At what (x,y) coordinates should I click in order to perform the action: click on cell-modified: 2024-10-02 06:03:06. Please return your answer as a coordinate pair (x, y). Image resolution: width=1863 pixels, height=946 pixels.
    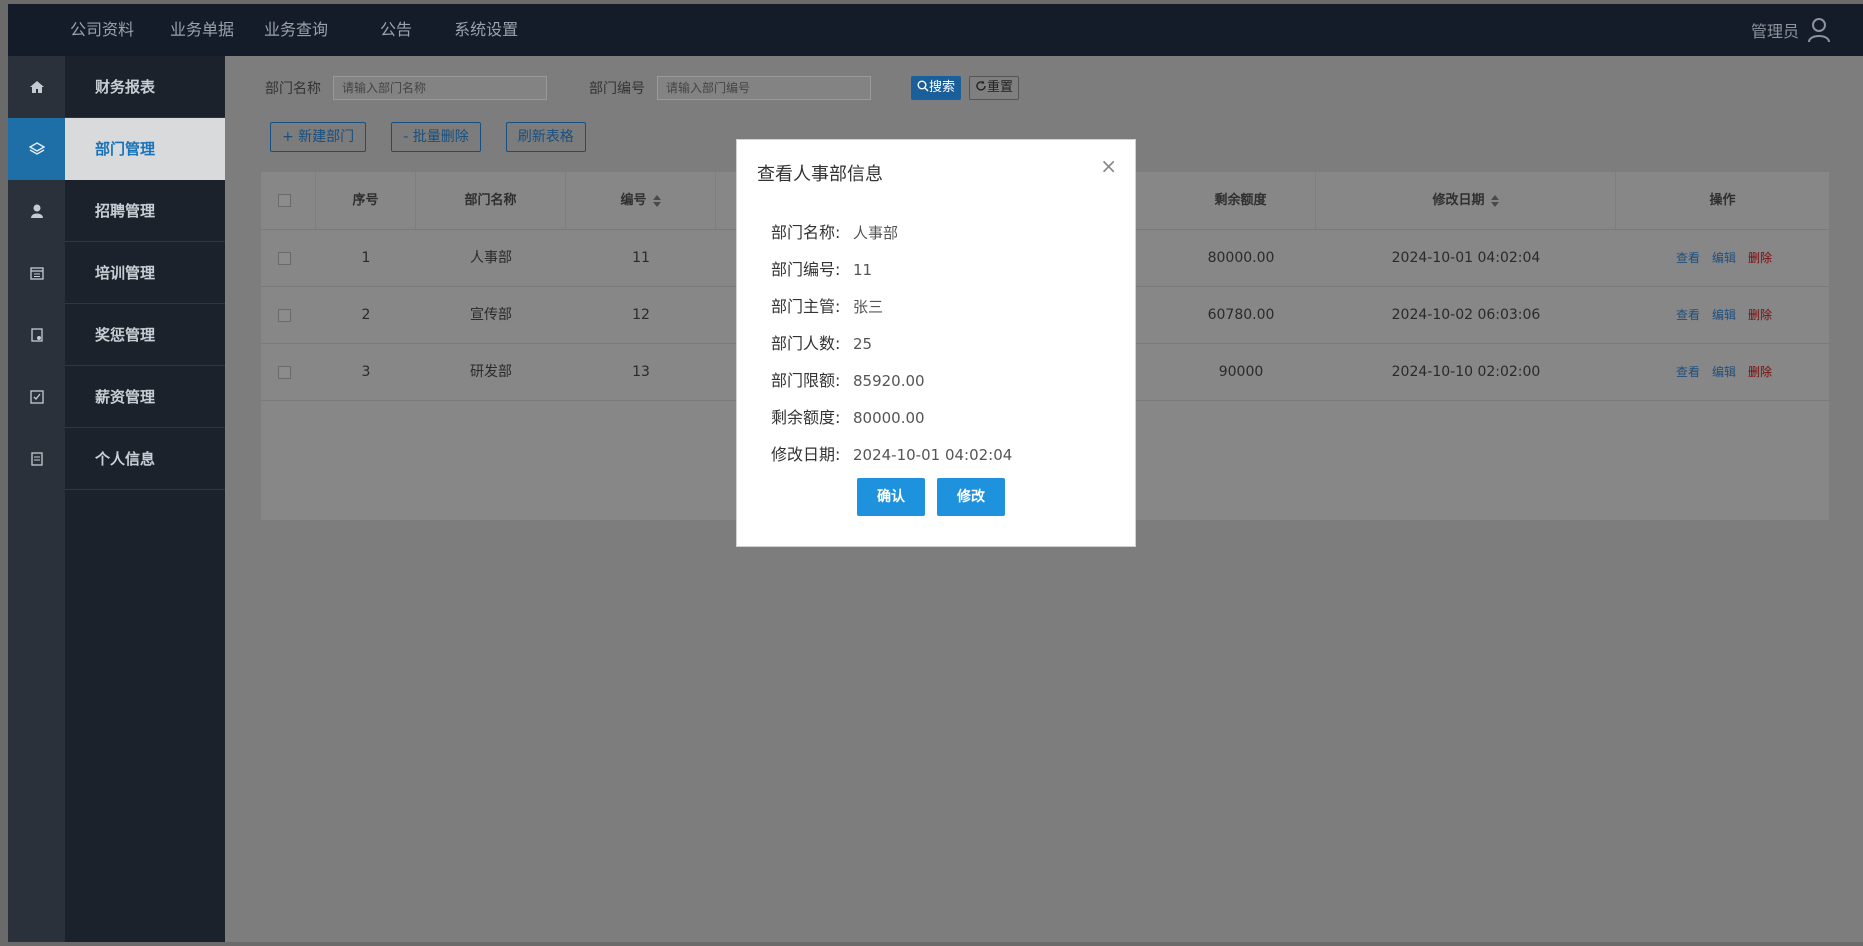
    Looking at the image, I should click on (1466, 315).